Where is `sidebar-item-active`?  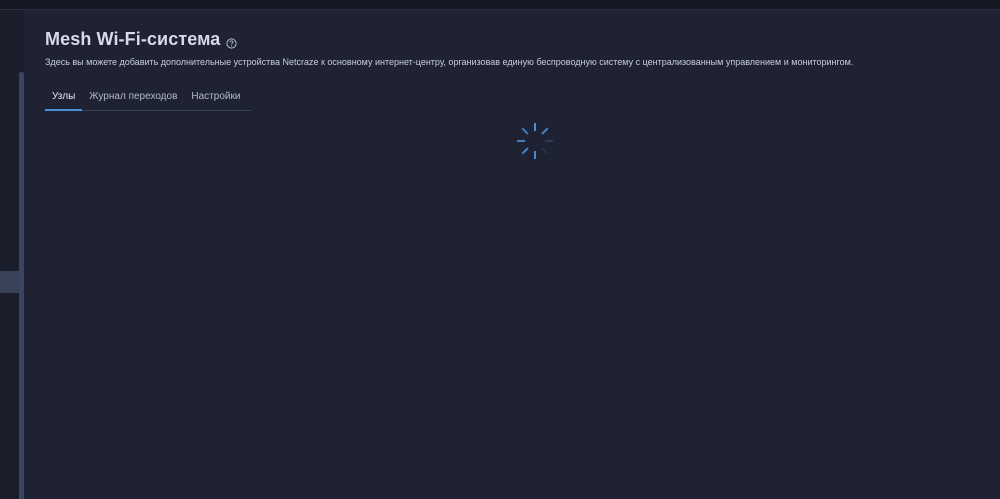
sidebar-item-active is located at coordinates (9, 282).